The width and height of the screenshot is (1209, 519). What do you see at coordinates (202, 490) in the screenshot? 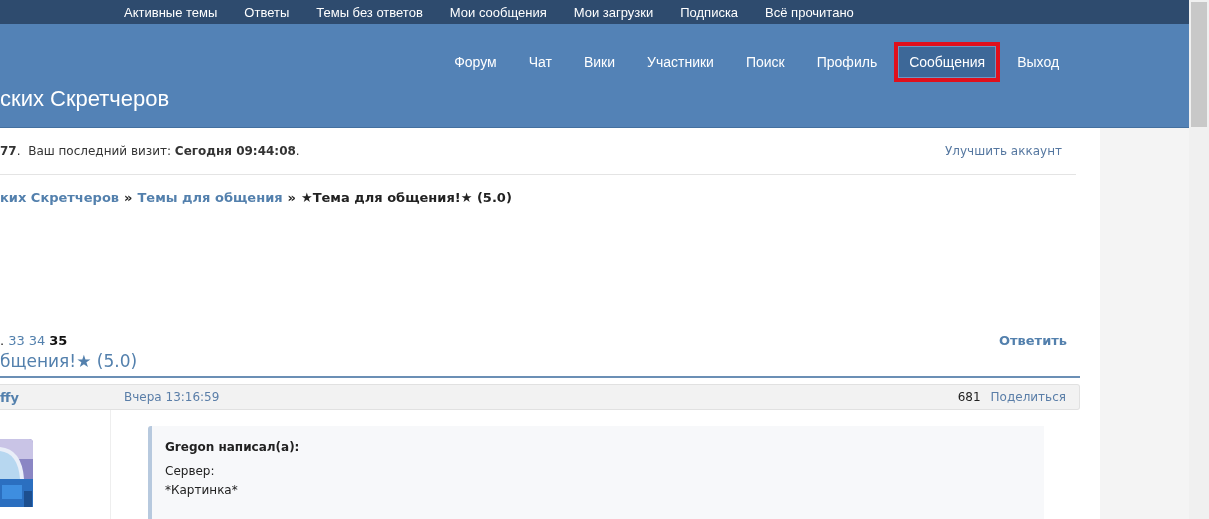
I see `quote-text: *Картинка*` at bounding box center [202, 490].